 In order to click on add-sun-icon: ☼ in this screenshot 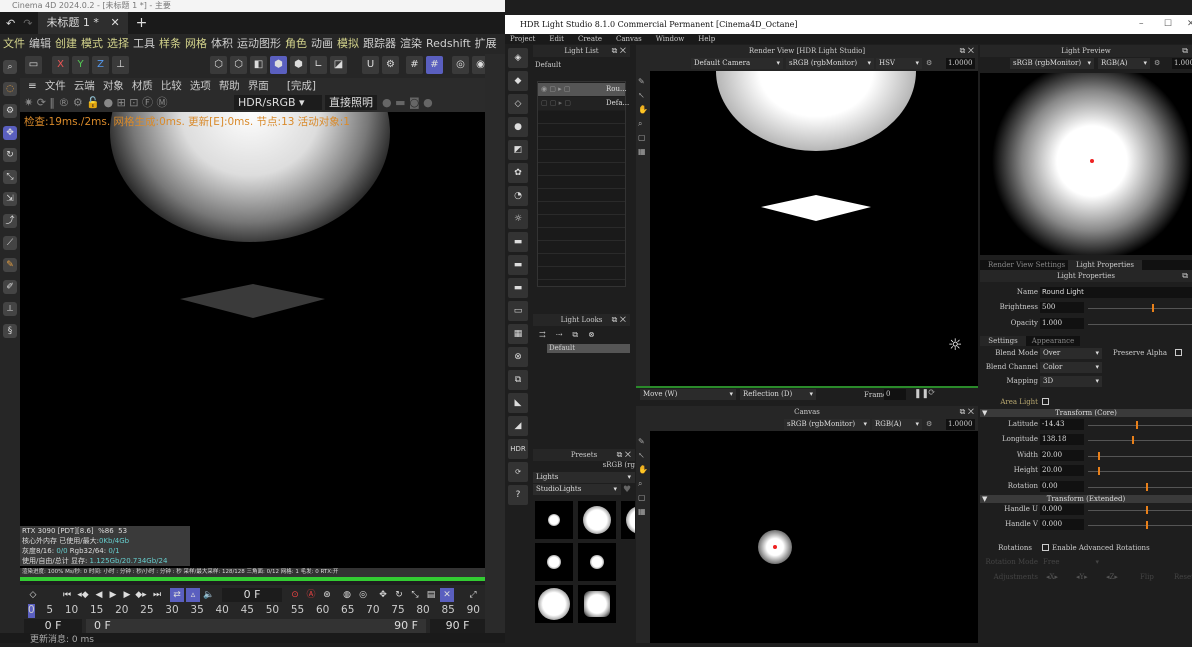, I will do `click(518, 219)`.